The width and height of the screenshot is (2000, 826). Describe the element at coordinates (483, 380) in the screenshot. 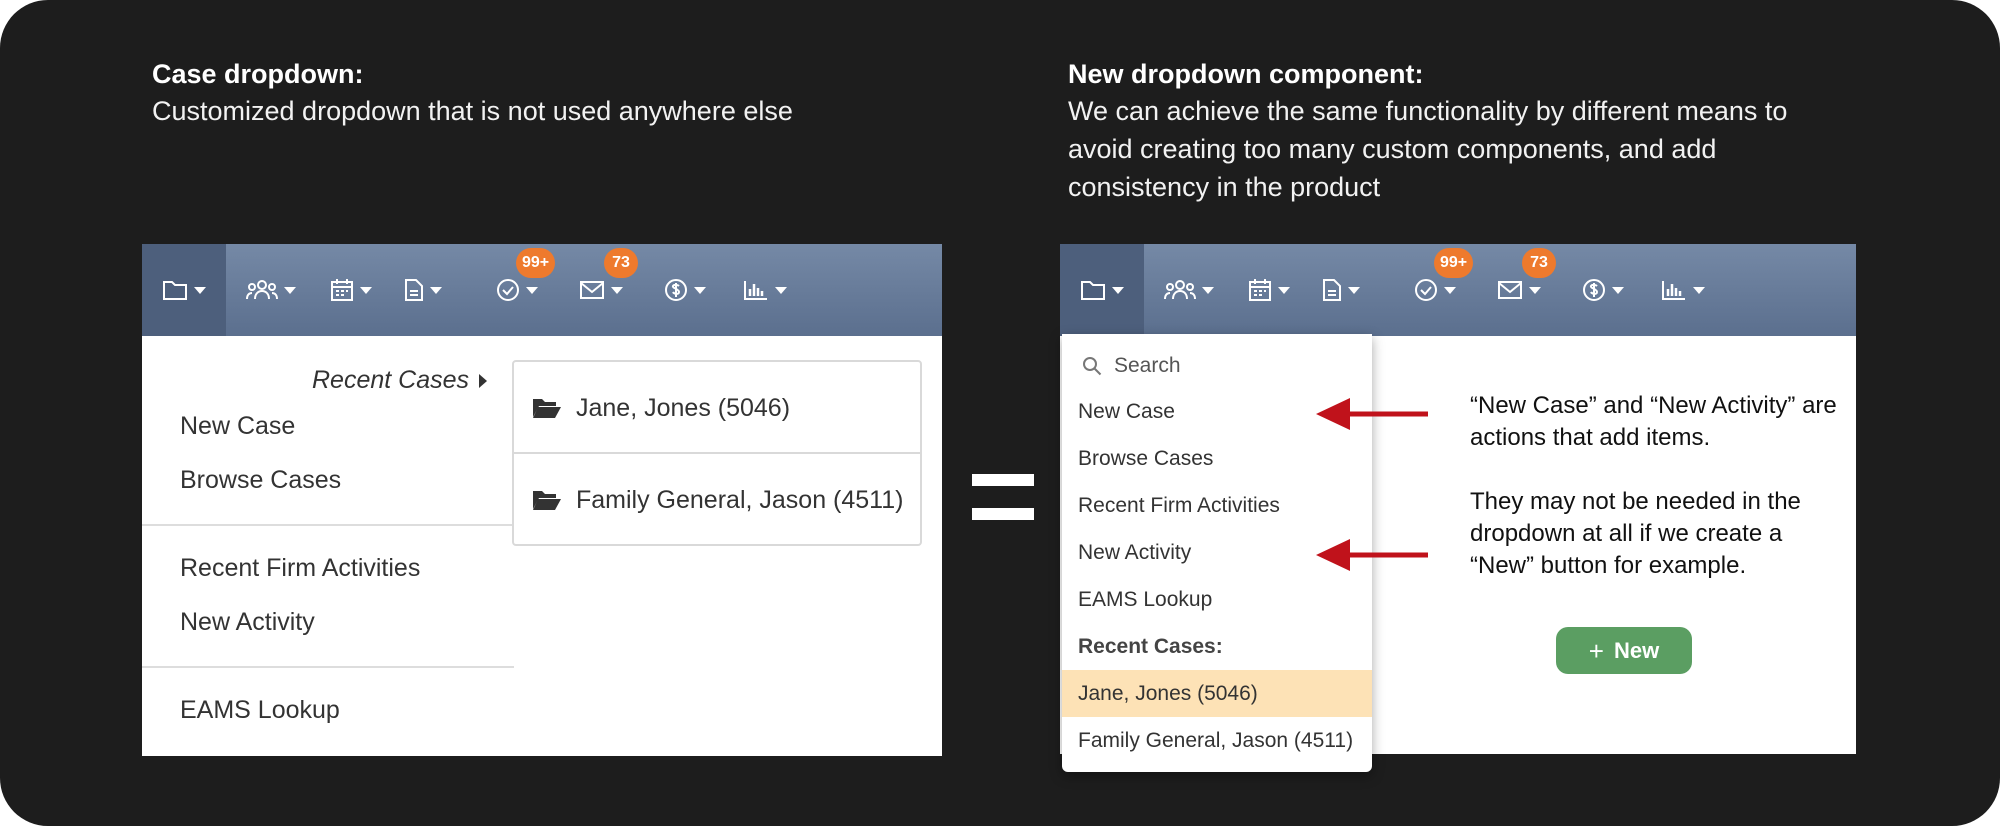

I see `chevron-right-icon` at that location.